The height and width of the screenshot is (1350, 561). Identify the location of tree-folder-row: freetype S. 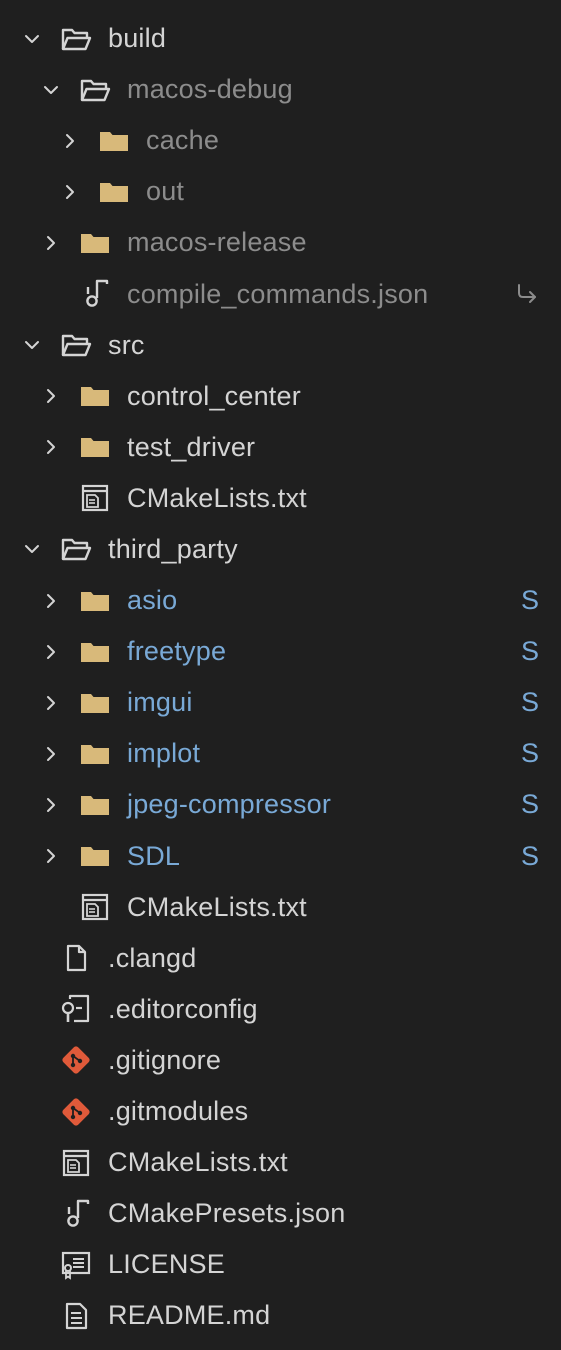
(280, 651).